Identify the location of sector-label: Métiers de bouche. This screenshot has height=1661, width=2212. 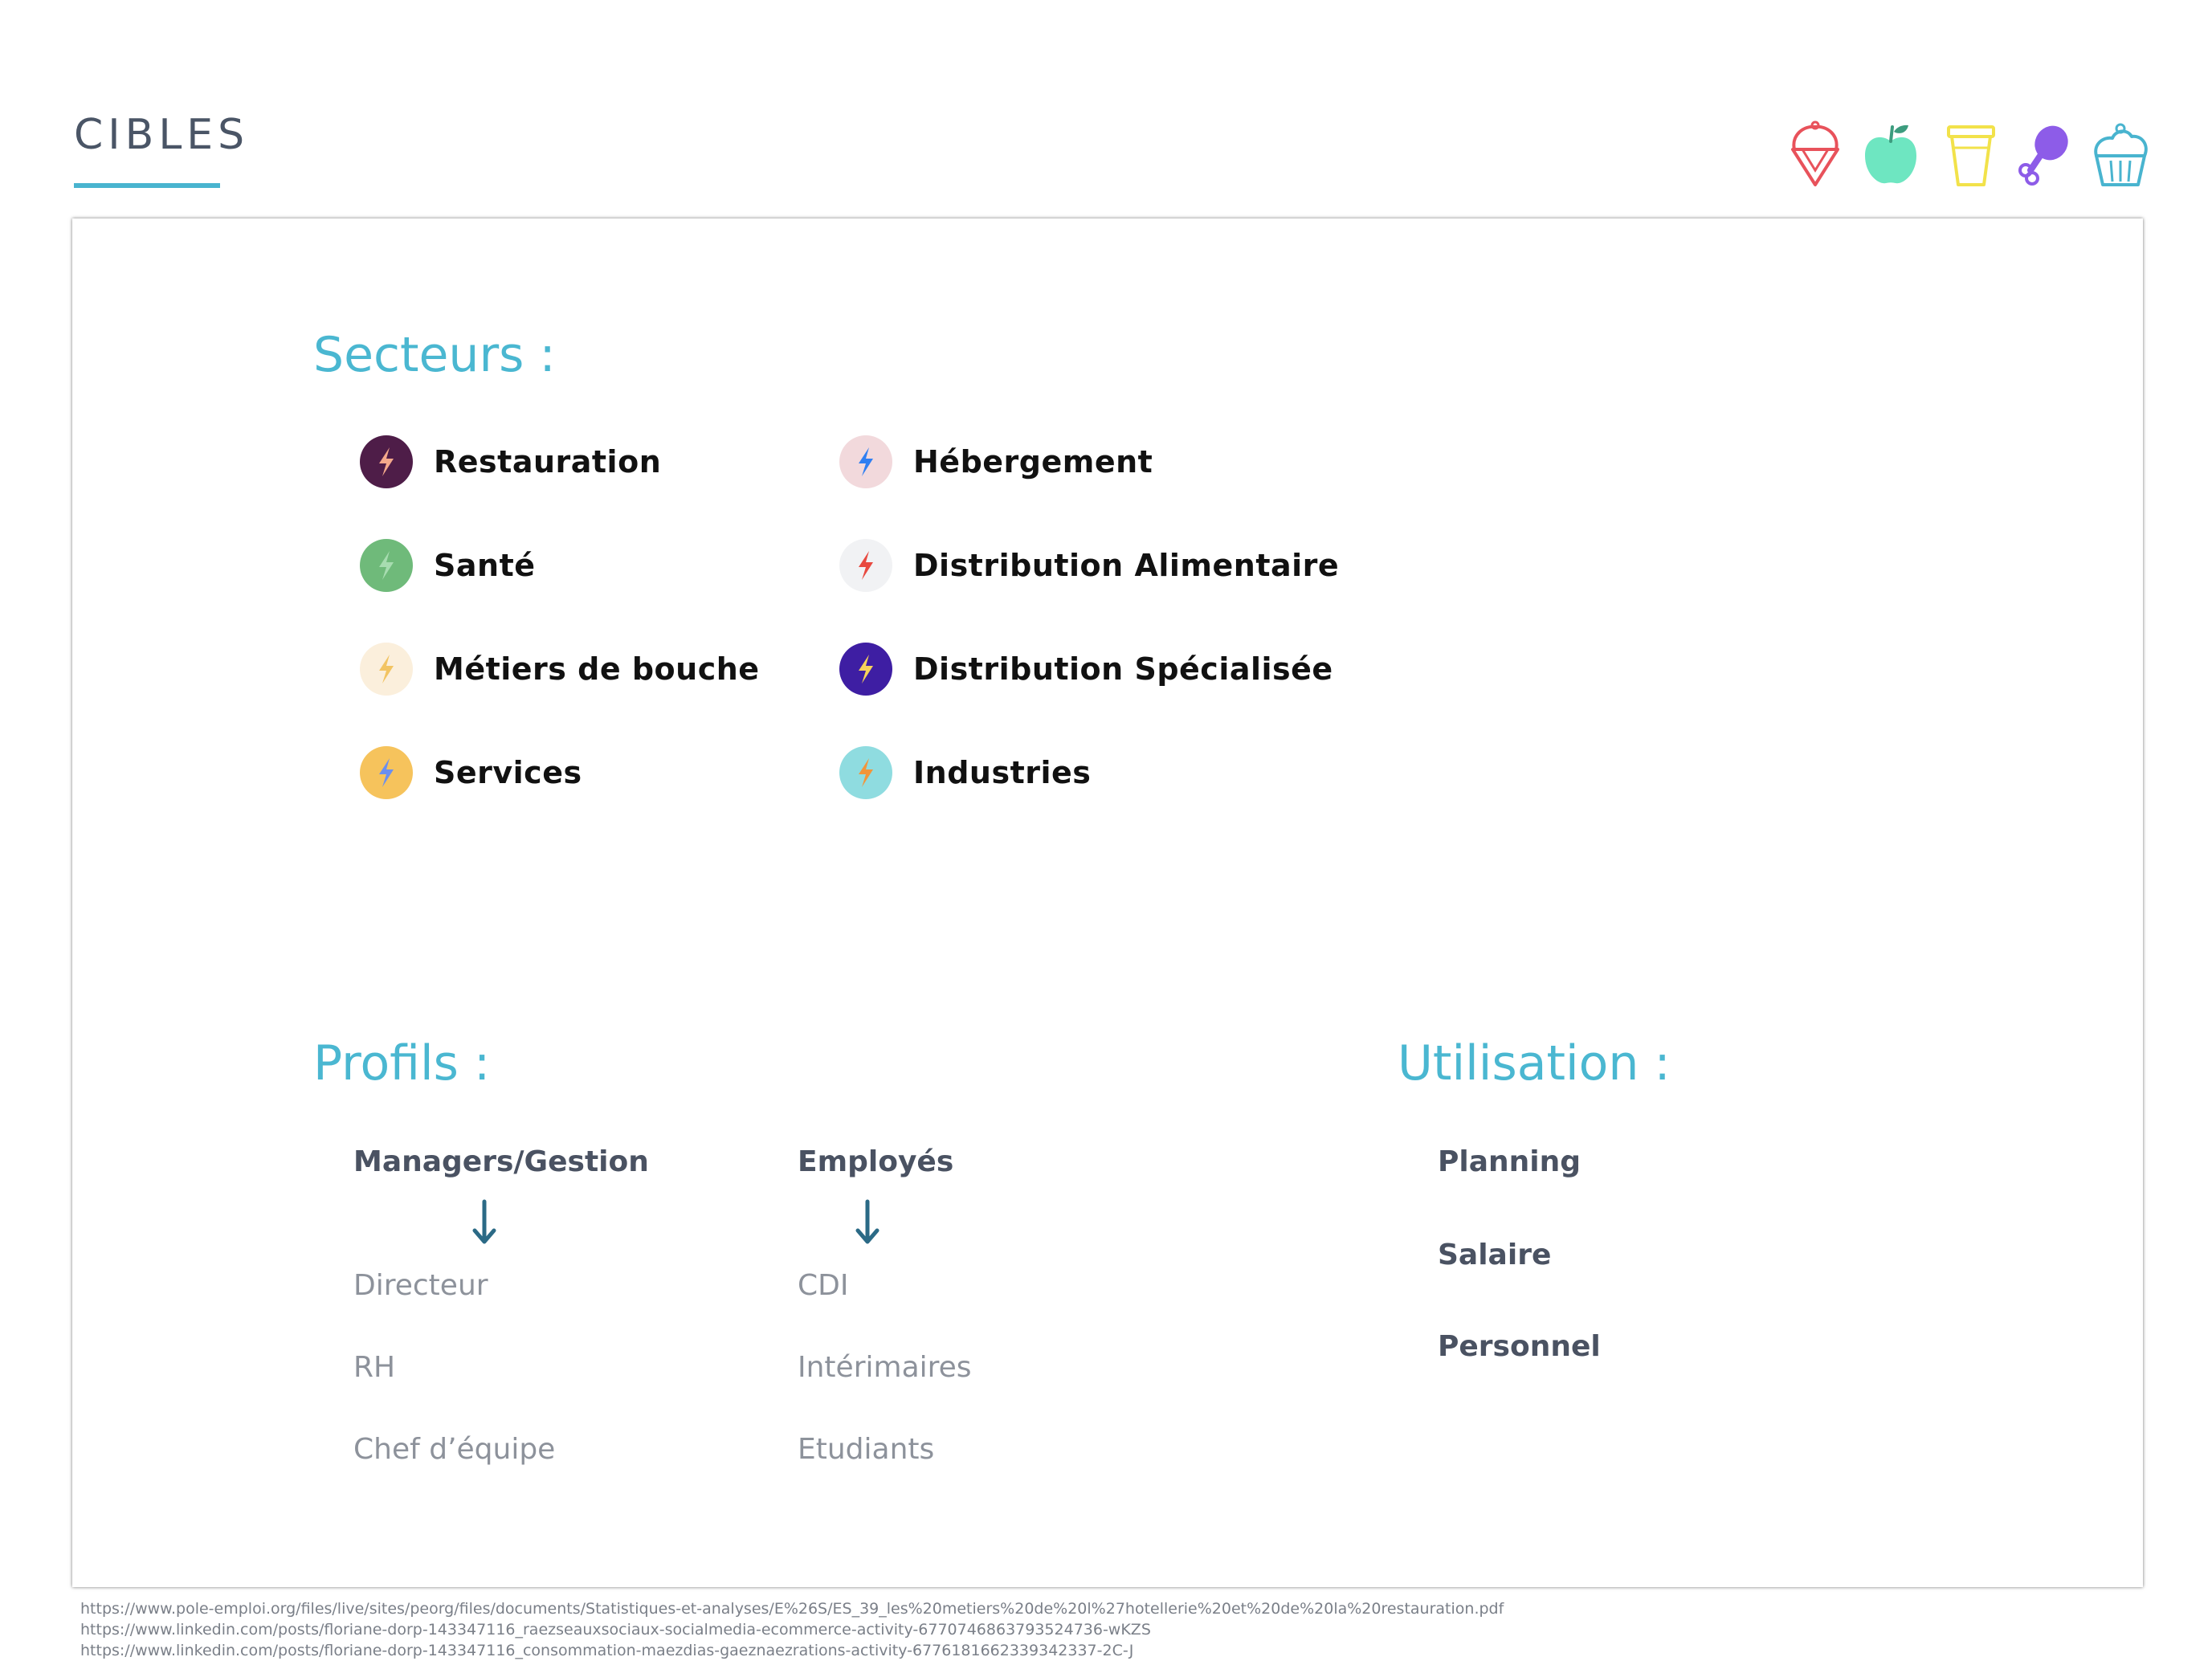
(597, 669).